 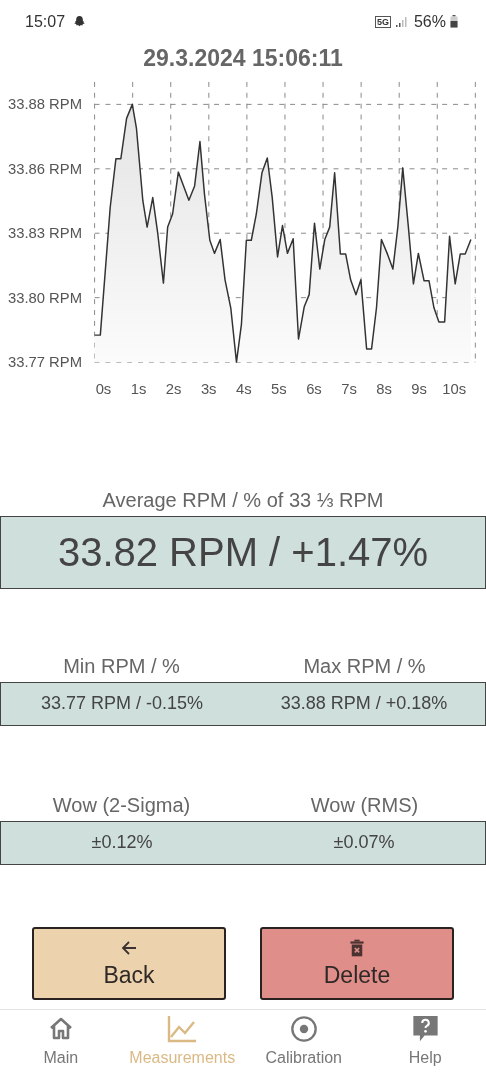 I want to click on x-axis-label: 1s, so click(x=138, y=389).